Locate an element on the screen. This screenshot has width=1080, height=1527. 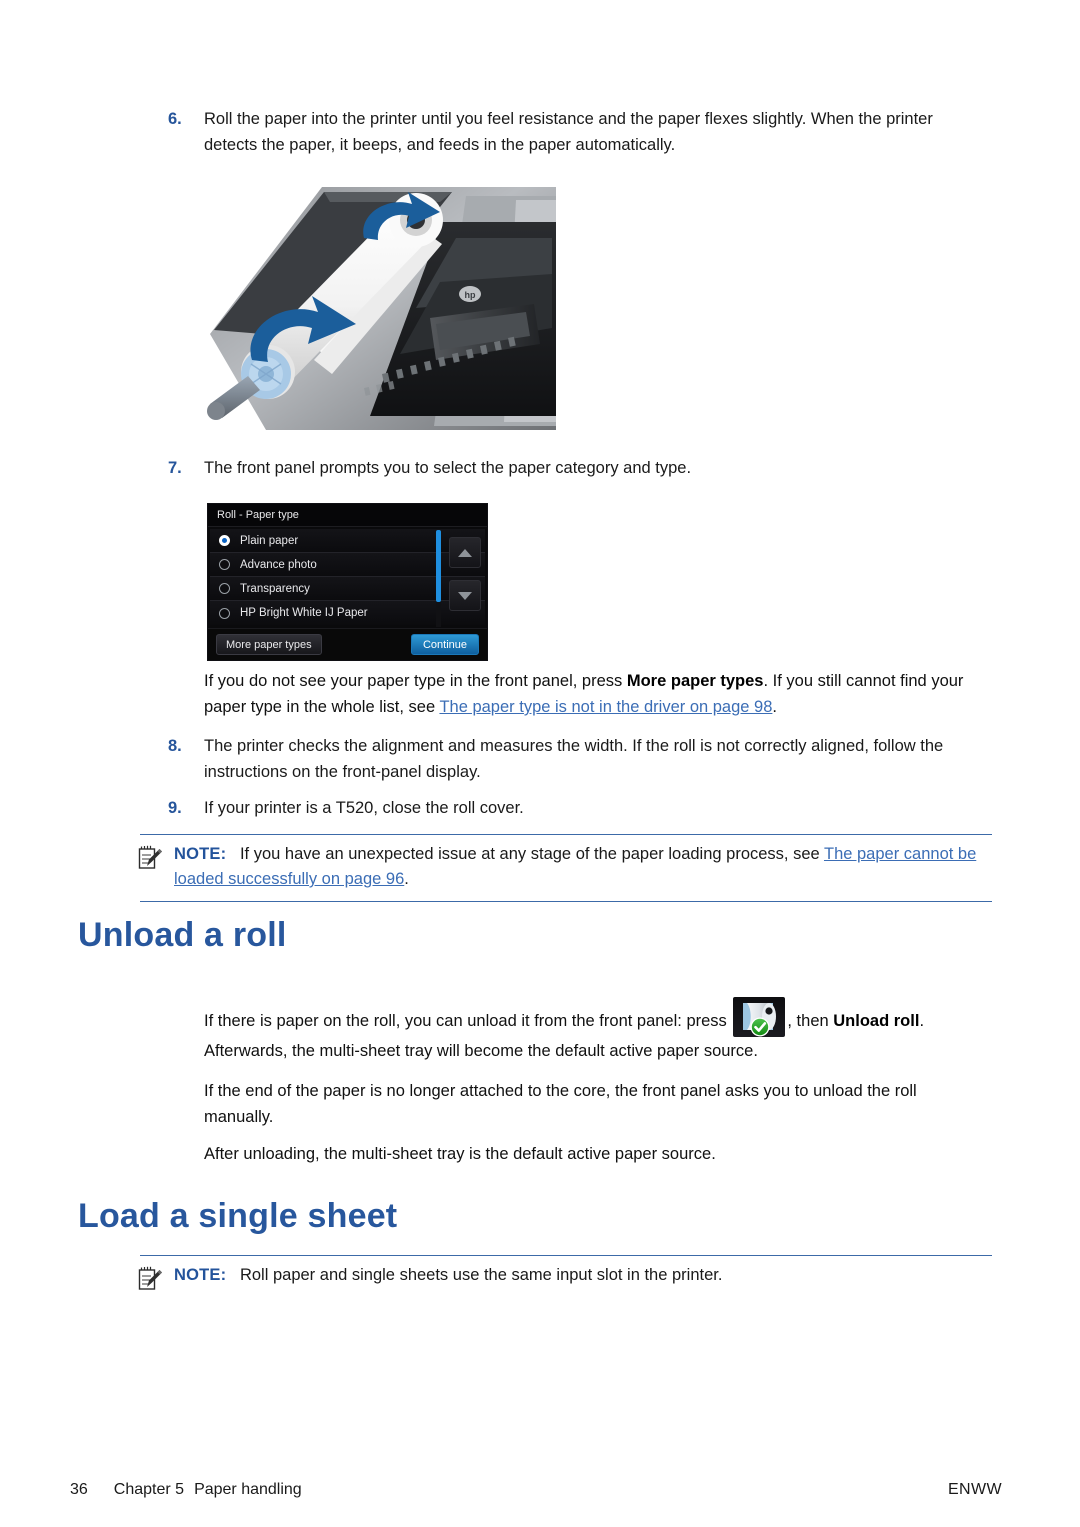
paper-type-option-advance-photo: Advance photo is located at coordinates (347, 565).